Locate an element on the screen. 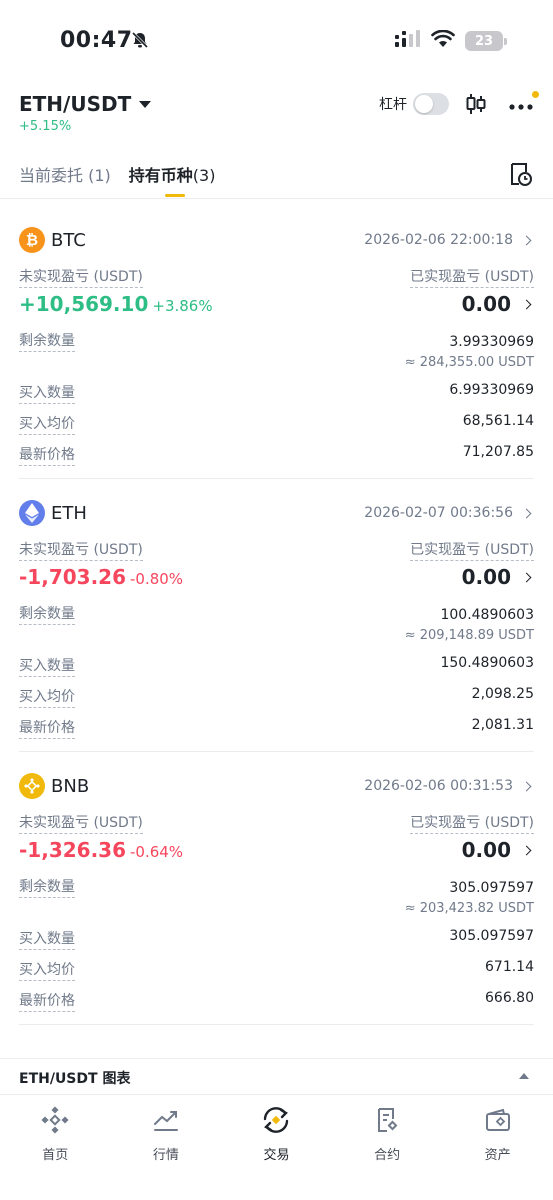 This screenshot has width=553, height=1200. order-history-icon is located at coordinates (521, 177).